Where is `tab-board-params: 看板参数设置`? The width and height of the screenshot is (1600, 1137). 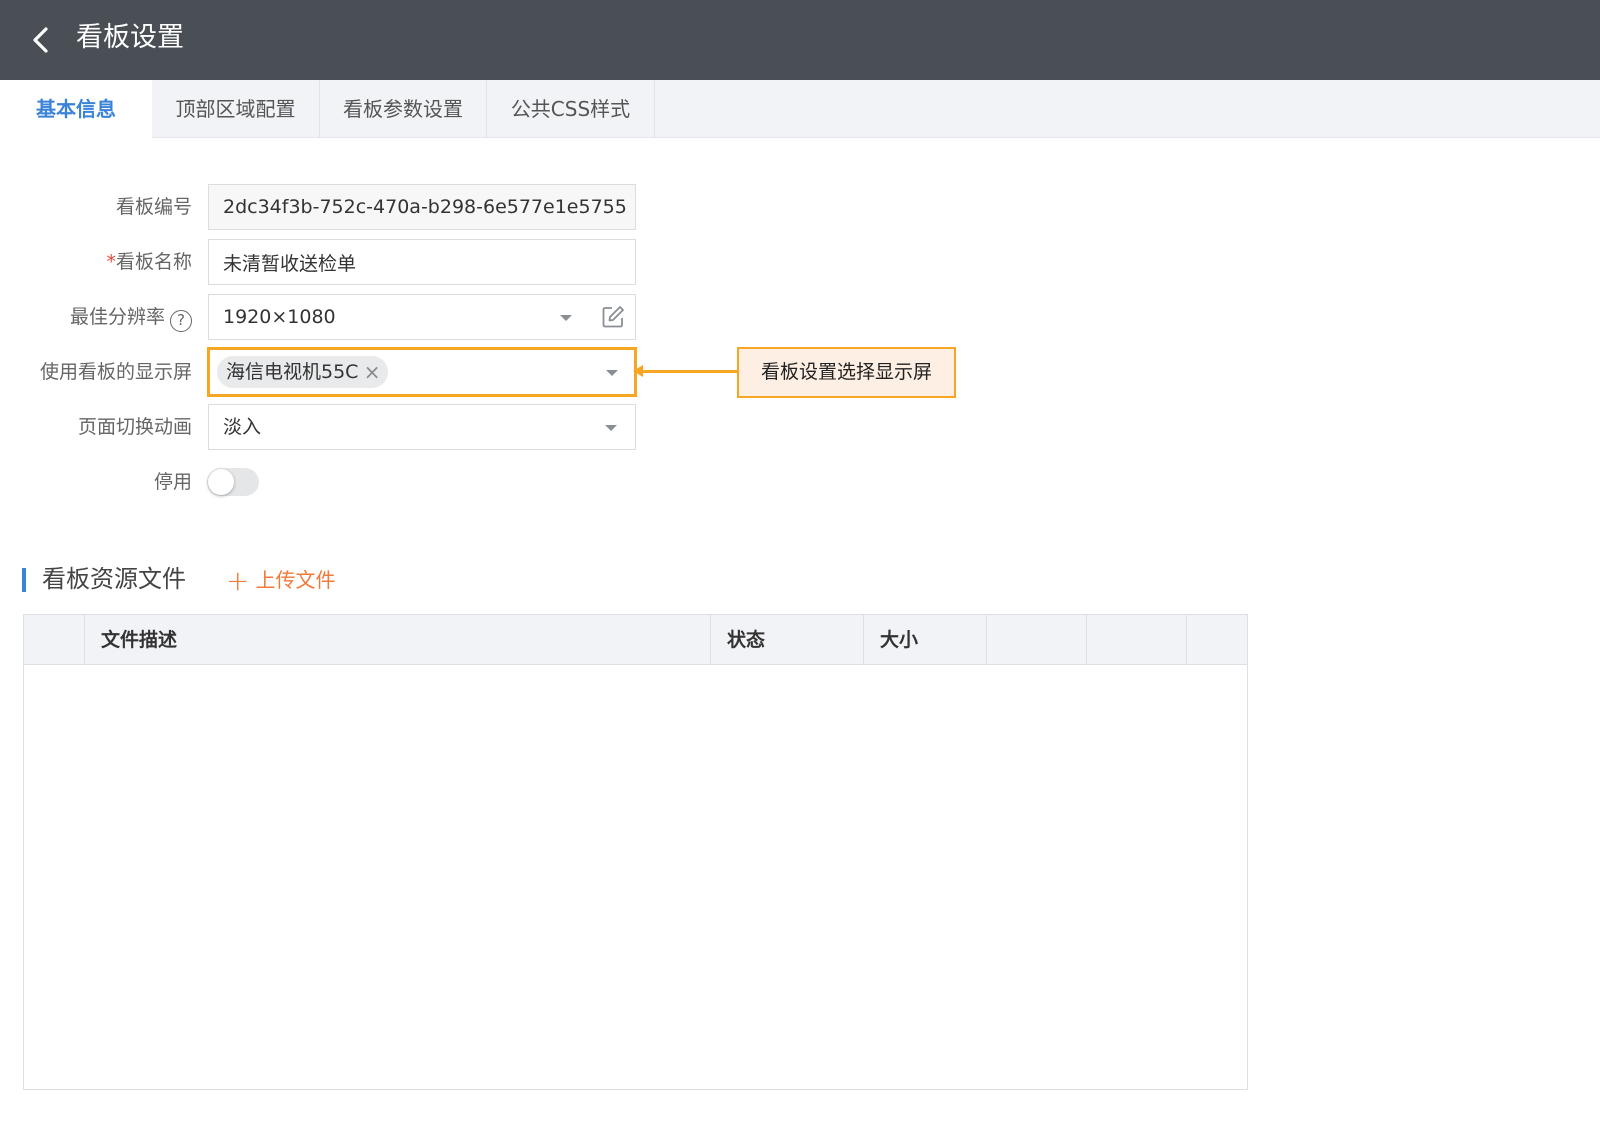 tab-board-params: 看板参数设置 is located at coordinates (403, 109).